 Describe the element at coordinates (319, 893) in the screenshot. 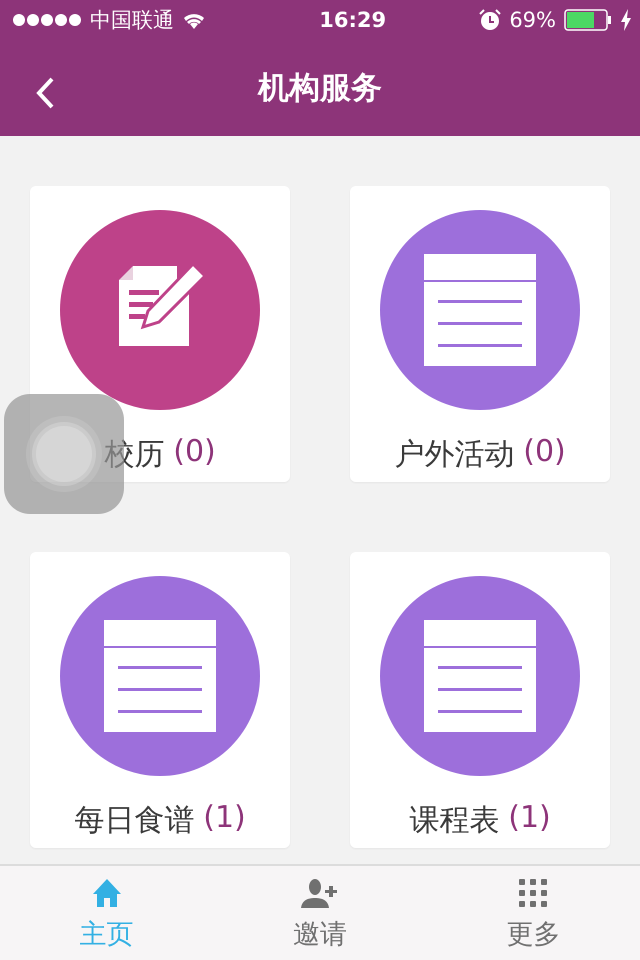

I see `add-person-icon` at that location.